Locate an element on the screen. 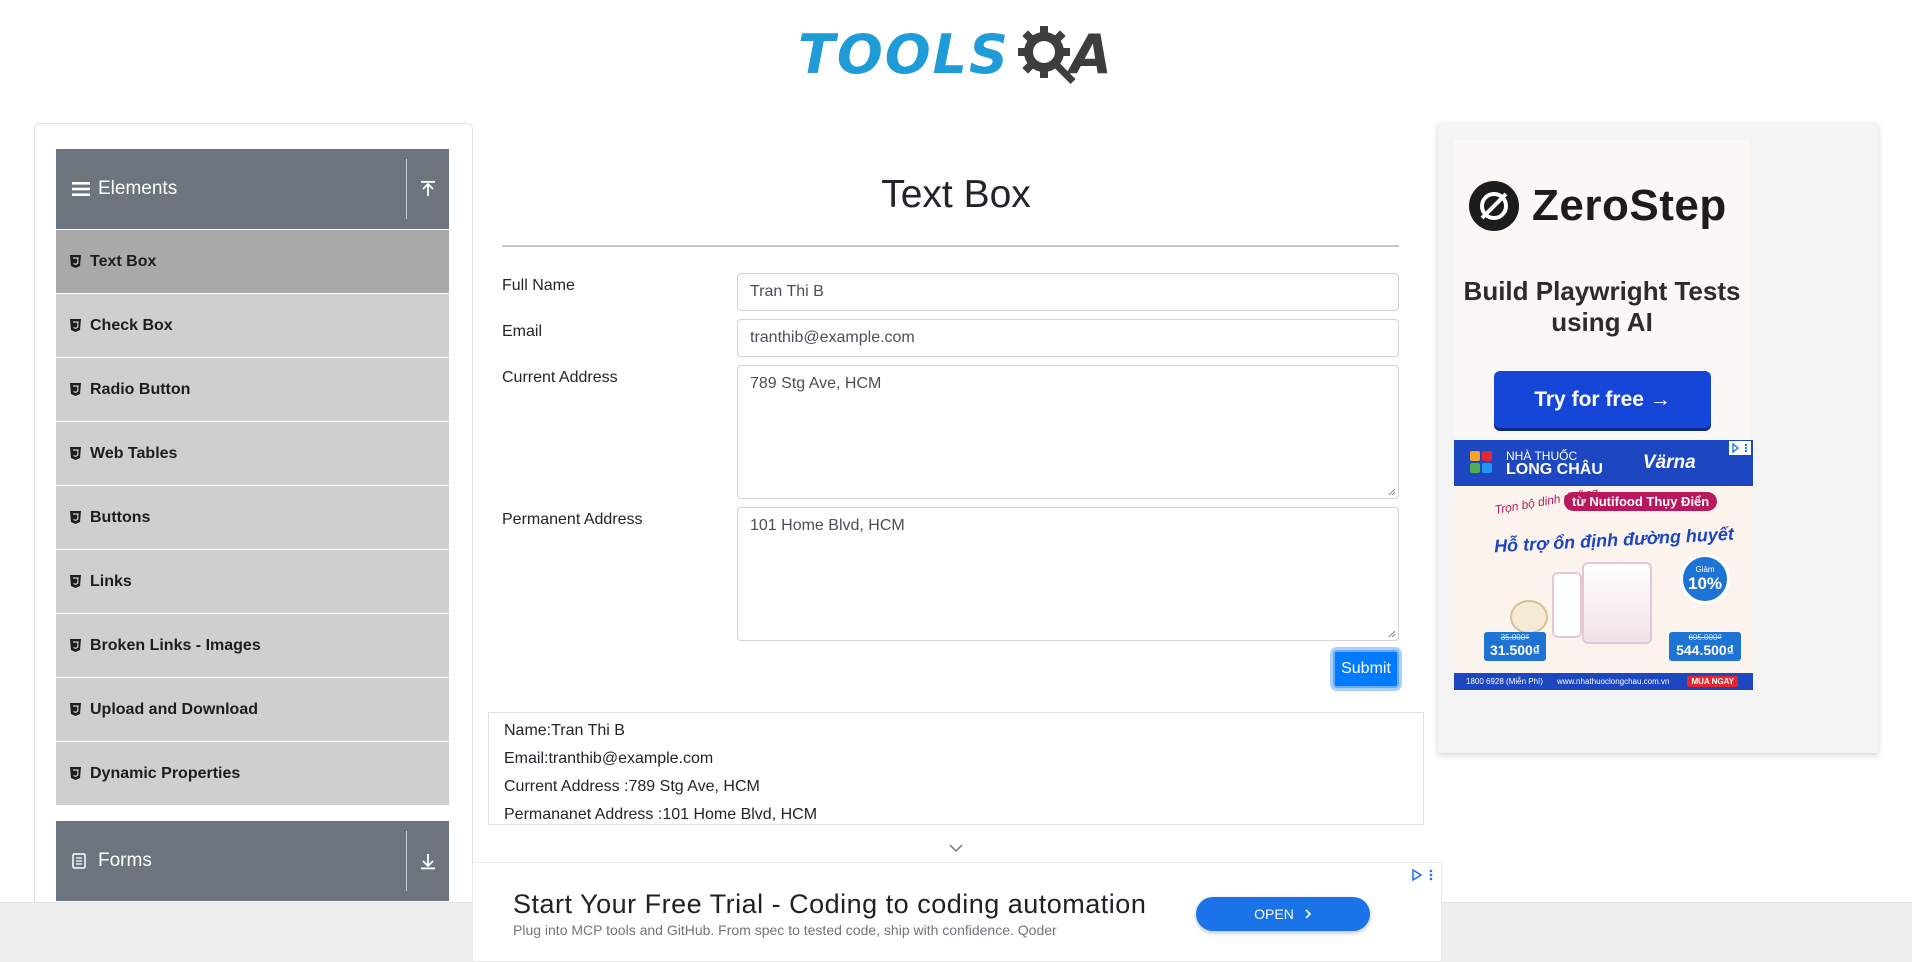 This screenshot has width=1912, height=962. toolsqa-logo: TOOLS QA A is located at coordinates (956, 54).